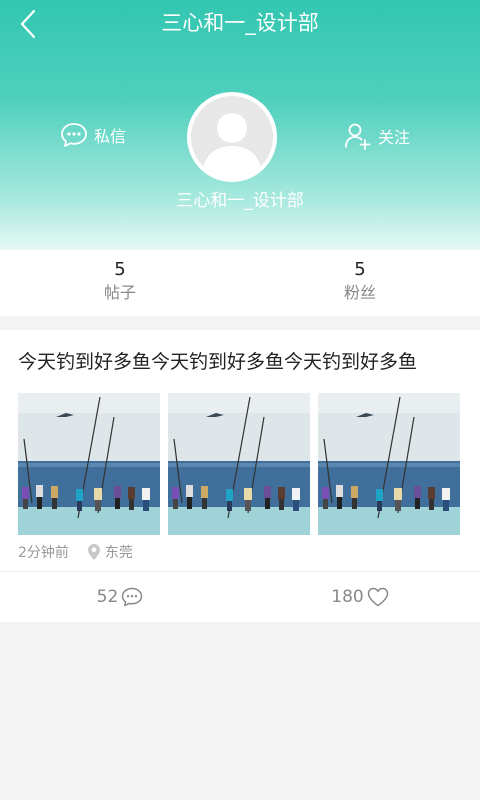 This screenshot has width=480, height=800. I want to click on heart-icon, so click(377, 597).